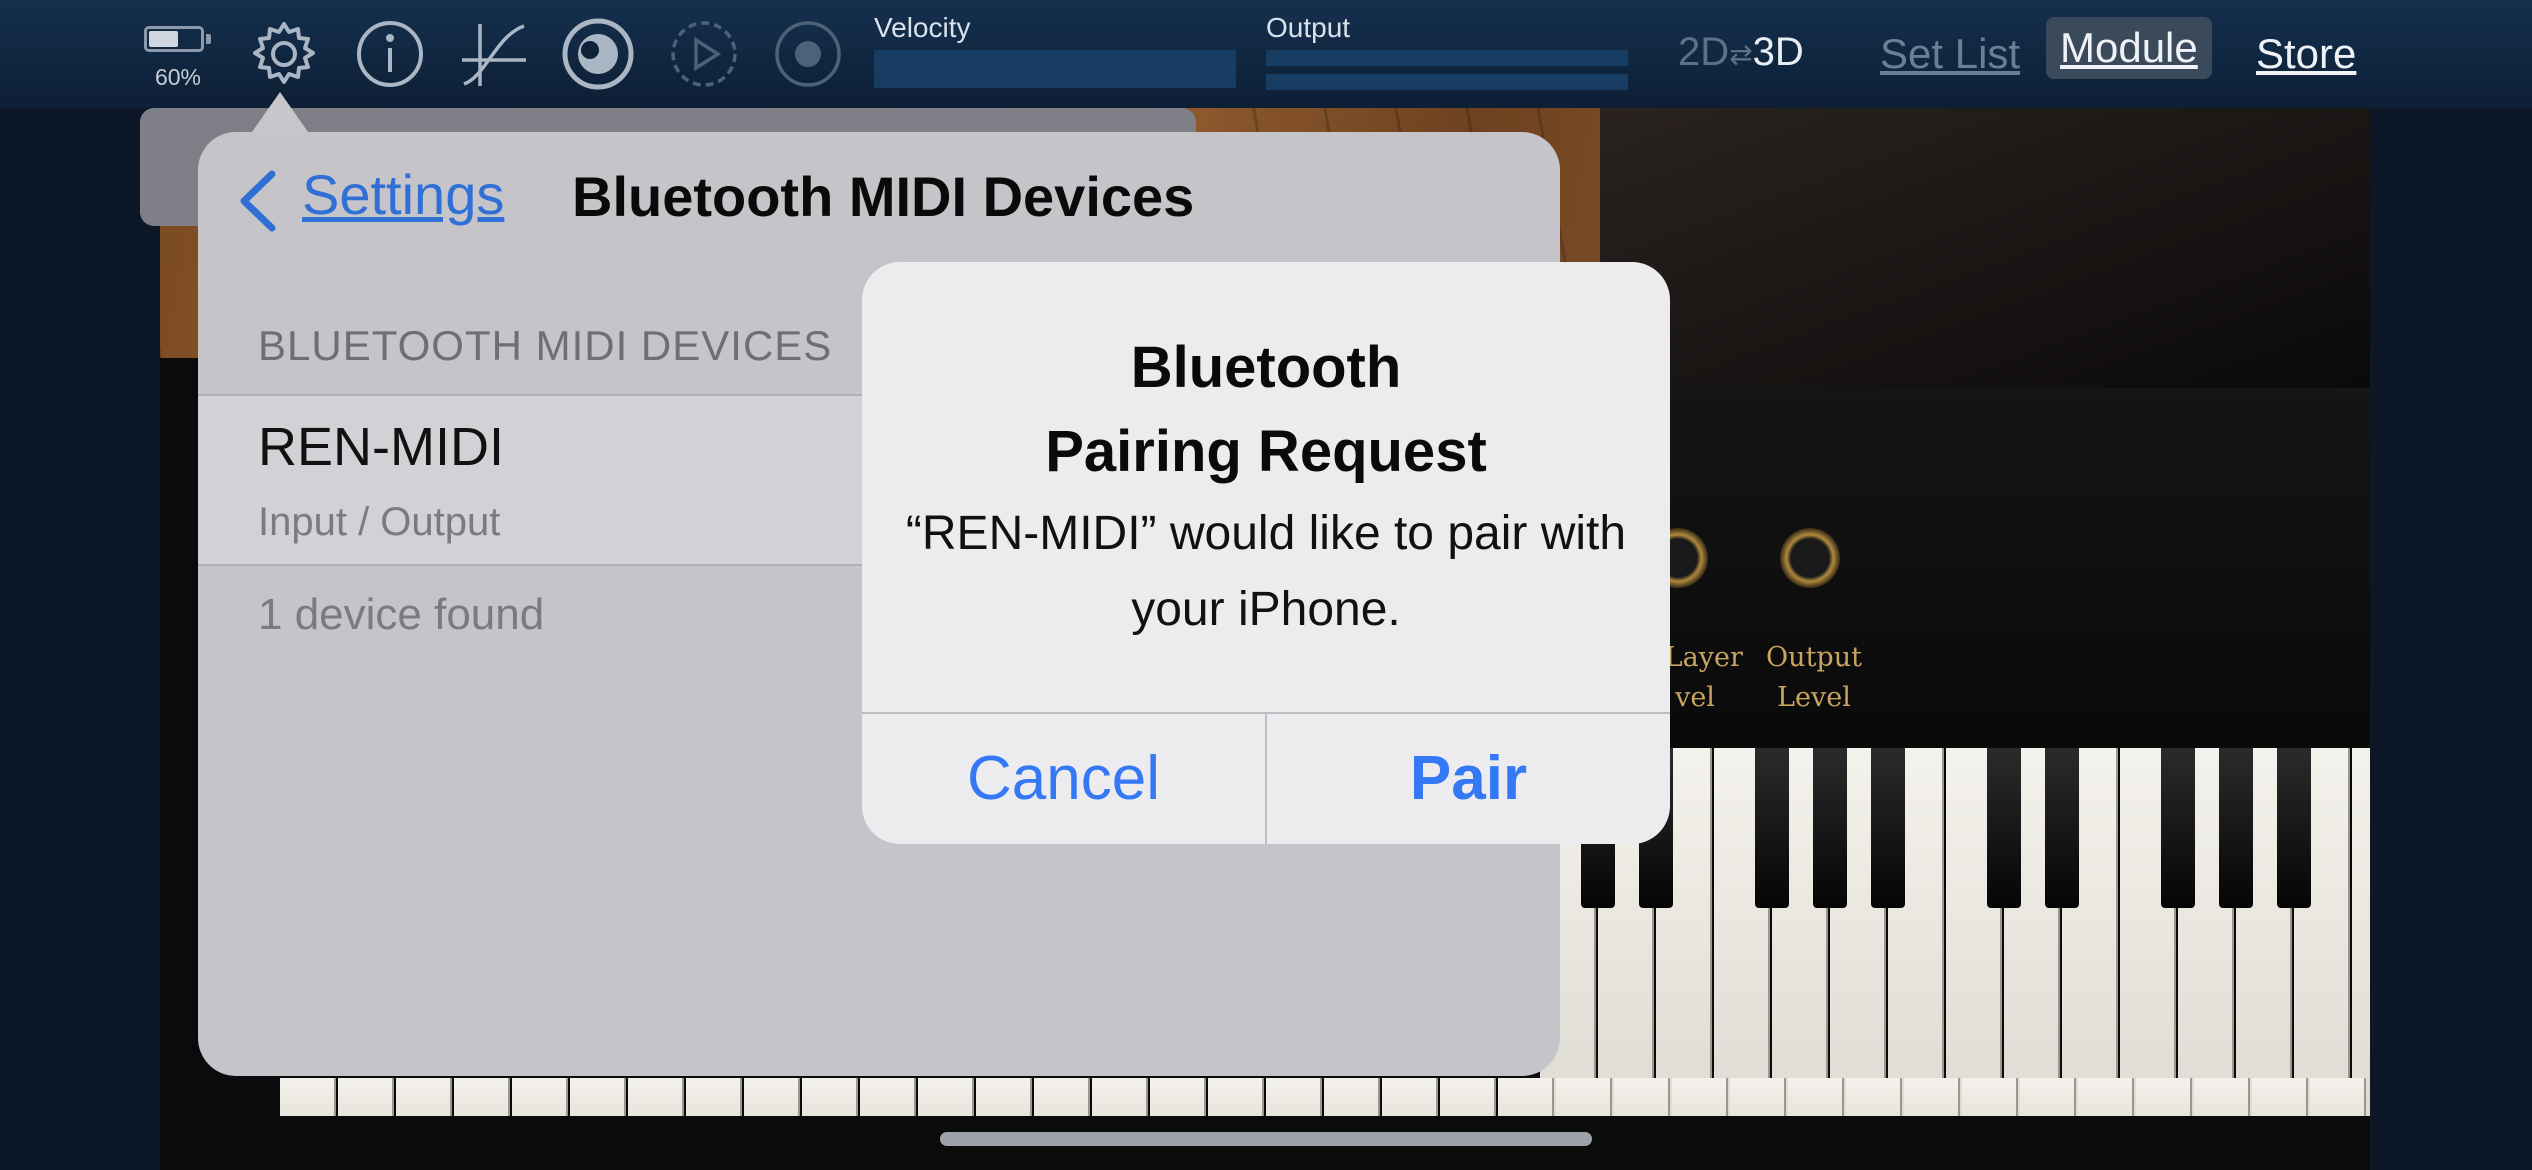 This screenshot has width=2532, height=1170. I want to click on popover-title: Bluetooth MIDI Devices, so click(883, 196).